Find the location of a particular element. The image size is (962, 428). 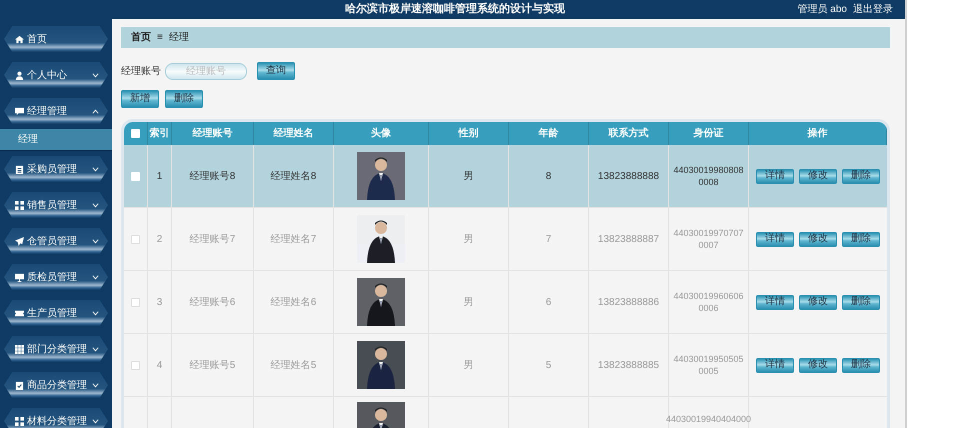

table-row: 3 经理账号6 经理姓名6 男 6 13823888886 440300199606060006 详情 修改 删除 is located at coordinates (505, 302).